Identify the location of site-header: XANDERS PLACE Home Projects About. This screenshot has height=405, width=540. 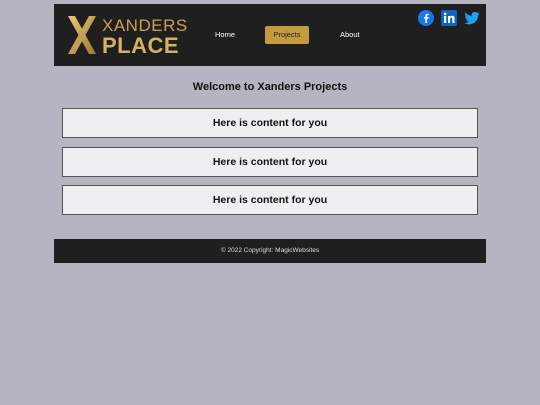
(270, 35).